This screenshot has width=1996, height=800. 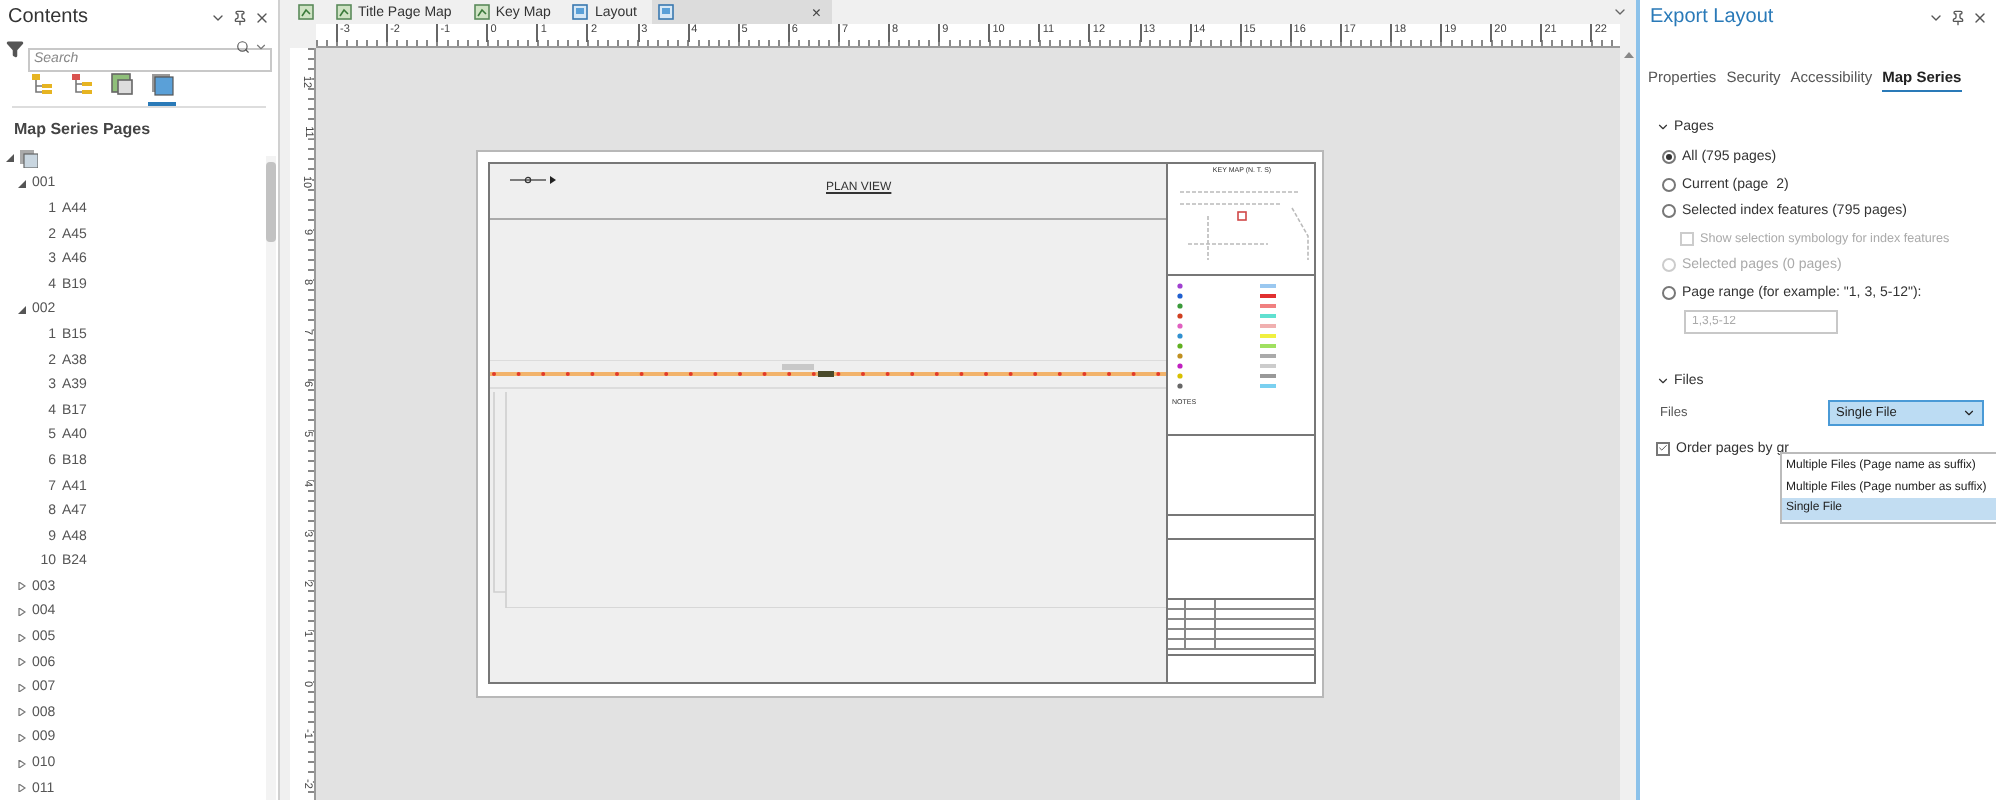 What do you see at coordinates (742, 12) in the screenshot?
I see `view-tab: ×` at bounding box center [742, 12].